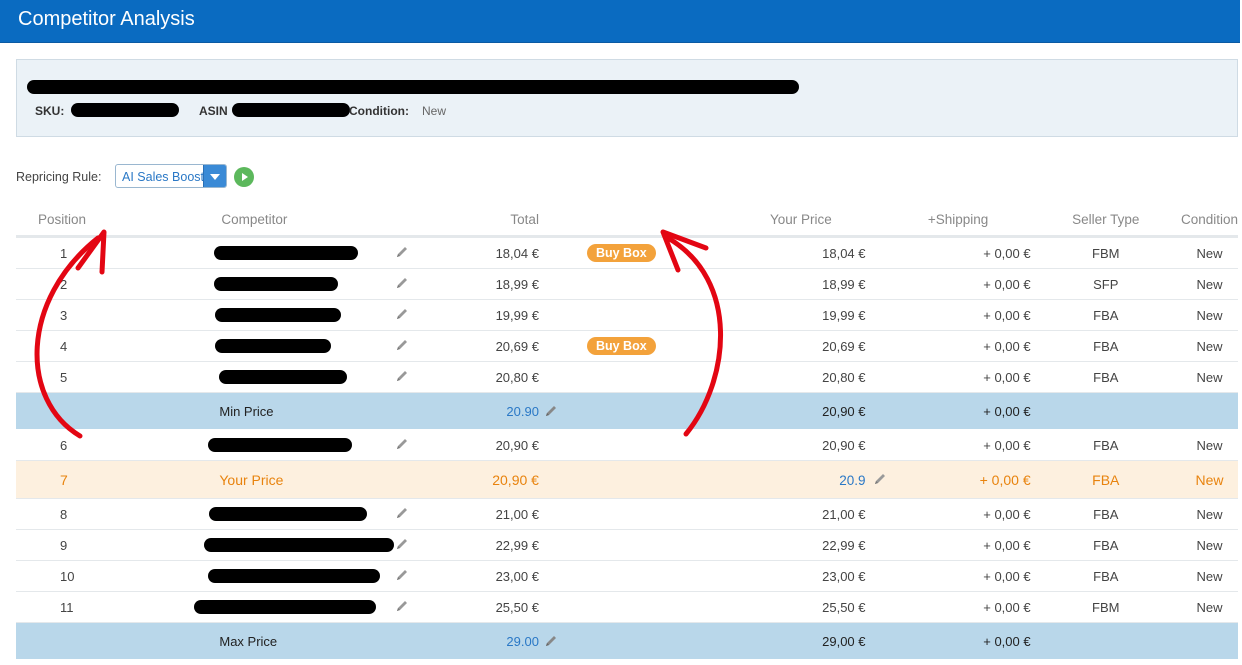 The height and width of the screenshot is (665, 1242). What do you see at coordinates (486, 346) in the screenshot?
I see `total-cell: 20,69 €` at bounding box center [486, 346].